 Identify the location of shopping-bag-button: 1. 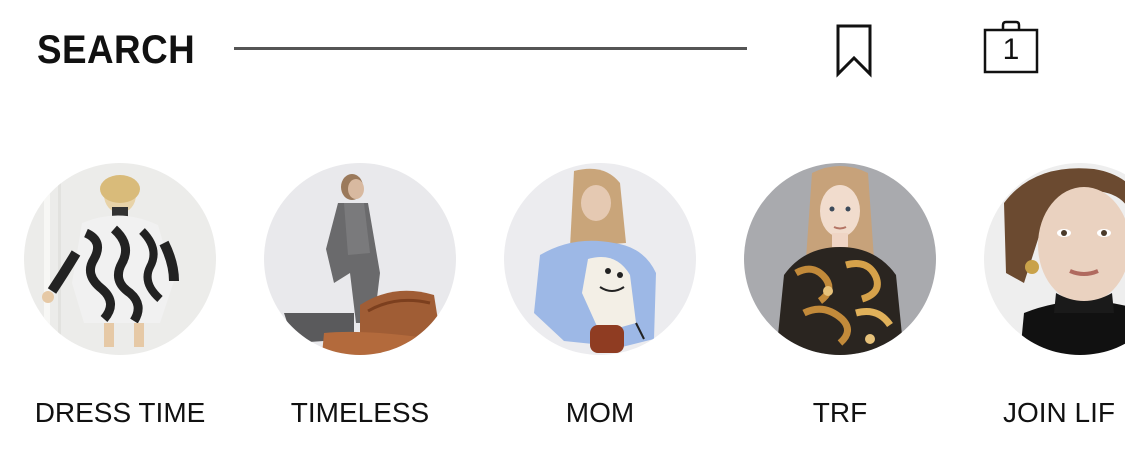
(1011, 47).